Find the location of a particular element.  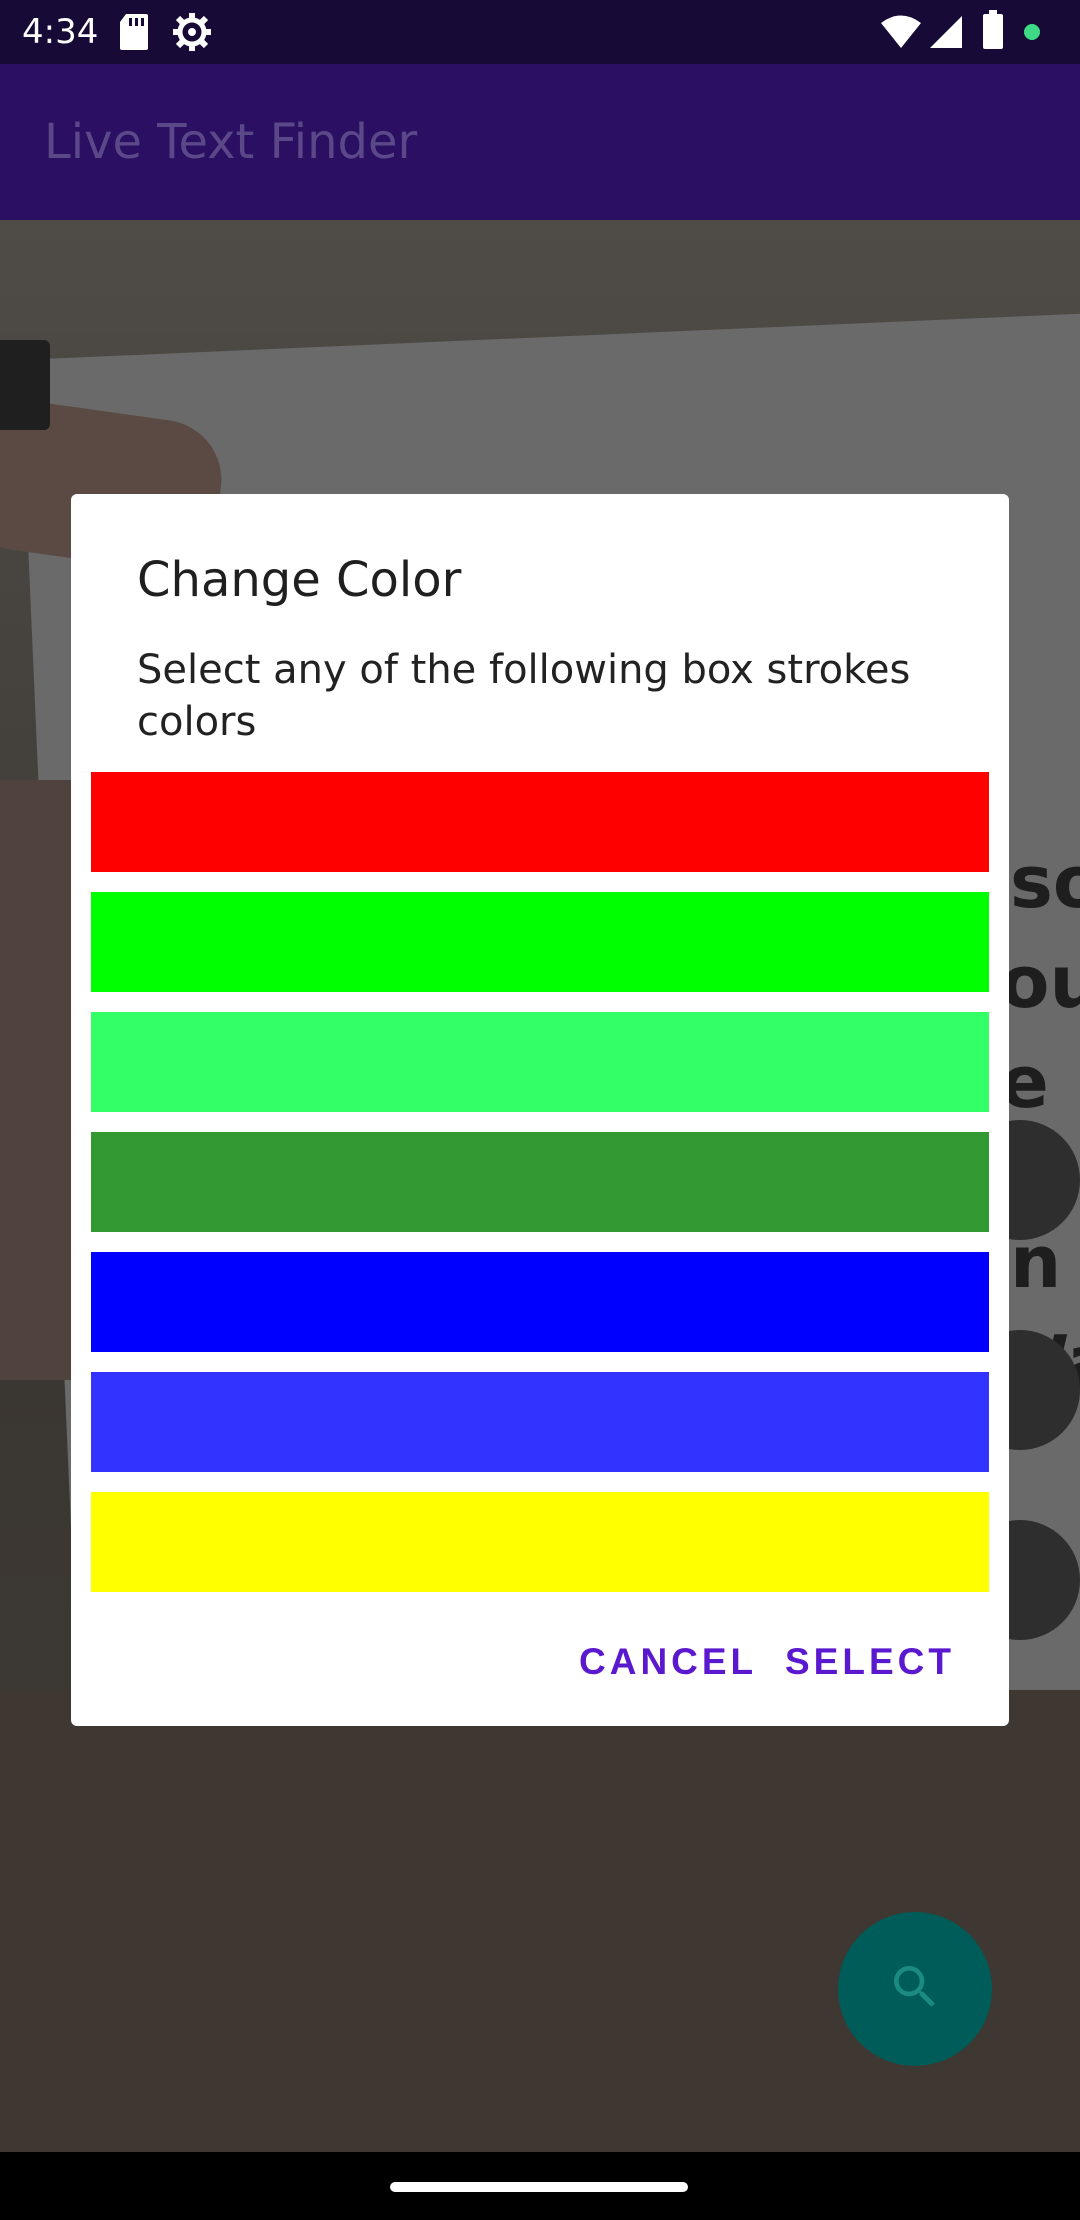

wifi-icon is located at coordinates (901, 34).